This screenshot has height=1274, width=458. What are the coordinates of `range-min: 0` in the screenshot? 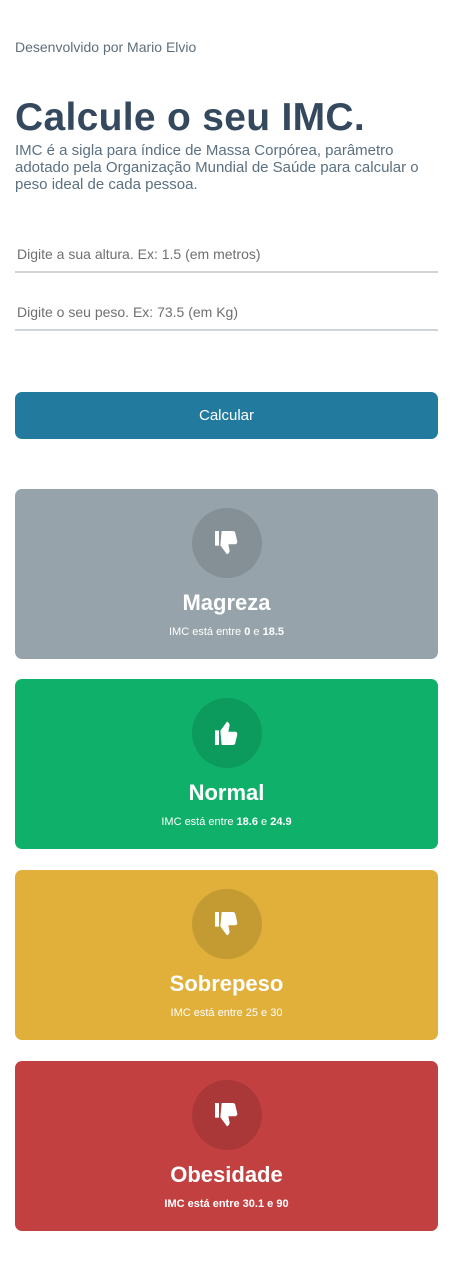 It's located at (247, 632).